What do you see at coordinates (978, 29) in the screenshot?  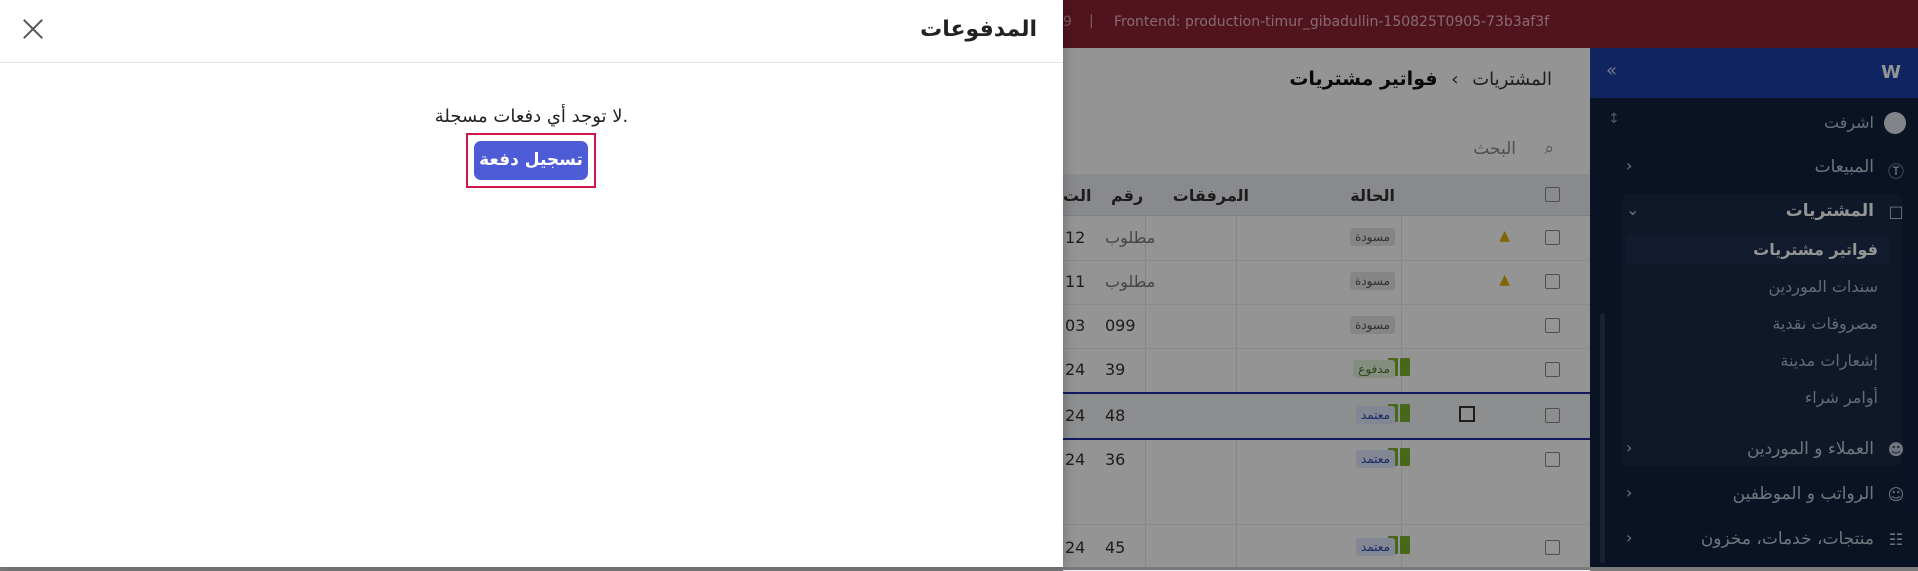 I see `panel-title: المدفوعات` at bounding box center [978, 29].